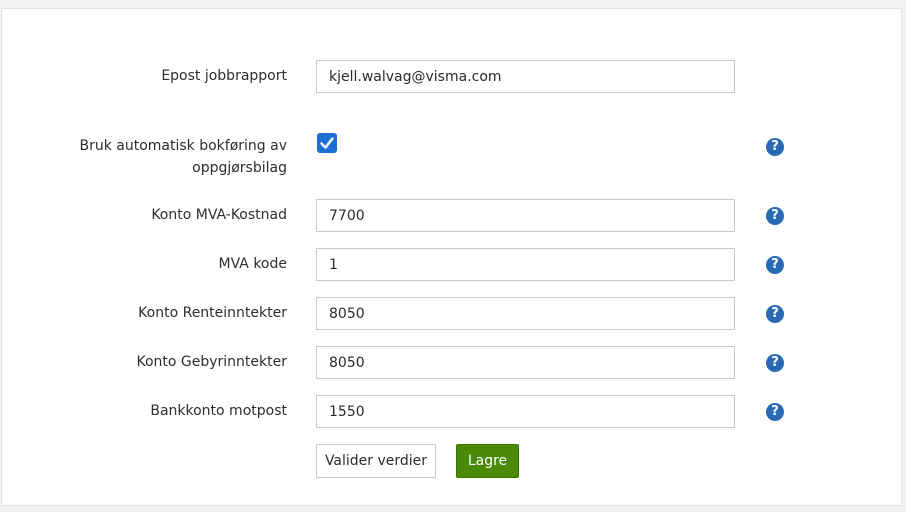 The height and width of the screenshot is (512, 906). What do you see at coordinates (525, 313) in the screenshot?
I see `interest-income-field` at bounding box center [525, 313].